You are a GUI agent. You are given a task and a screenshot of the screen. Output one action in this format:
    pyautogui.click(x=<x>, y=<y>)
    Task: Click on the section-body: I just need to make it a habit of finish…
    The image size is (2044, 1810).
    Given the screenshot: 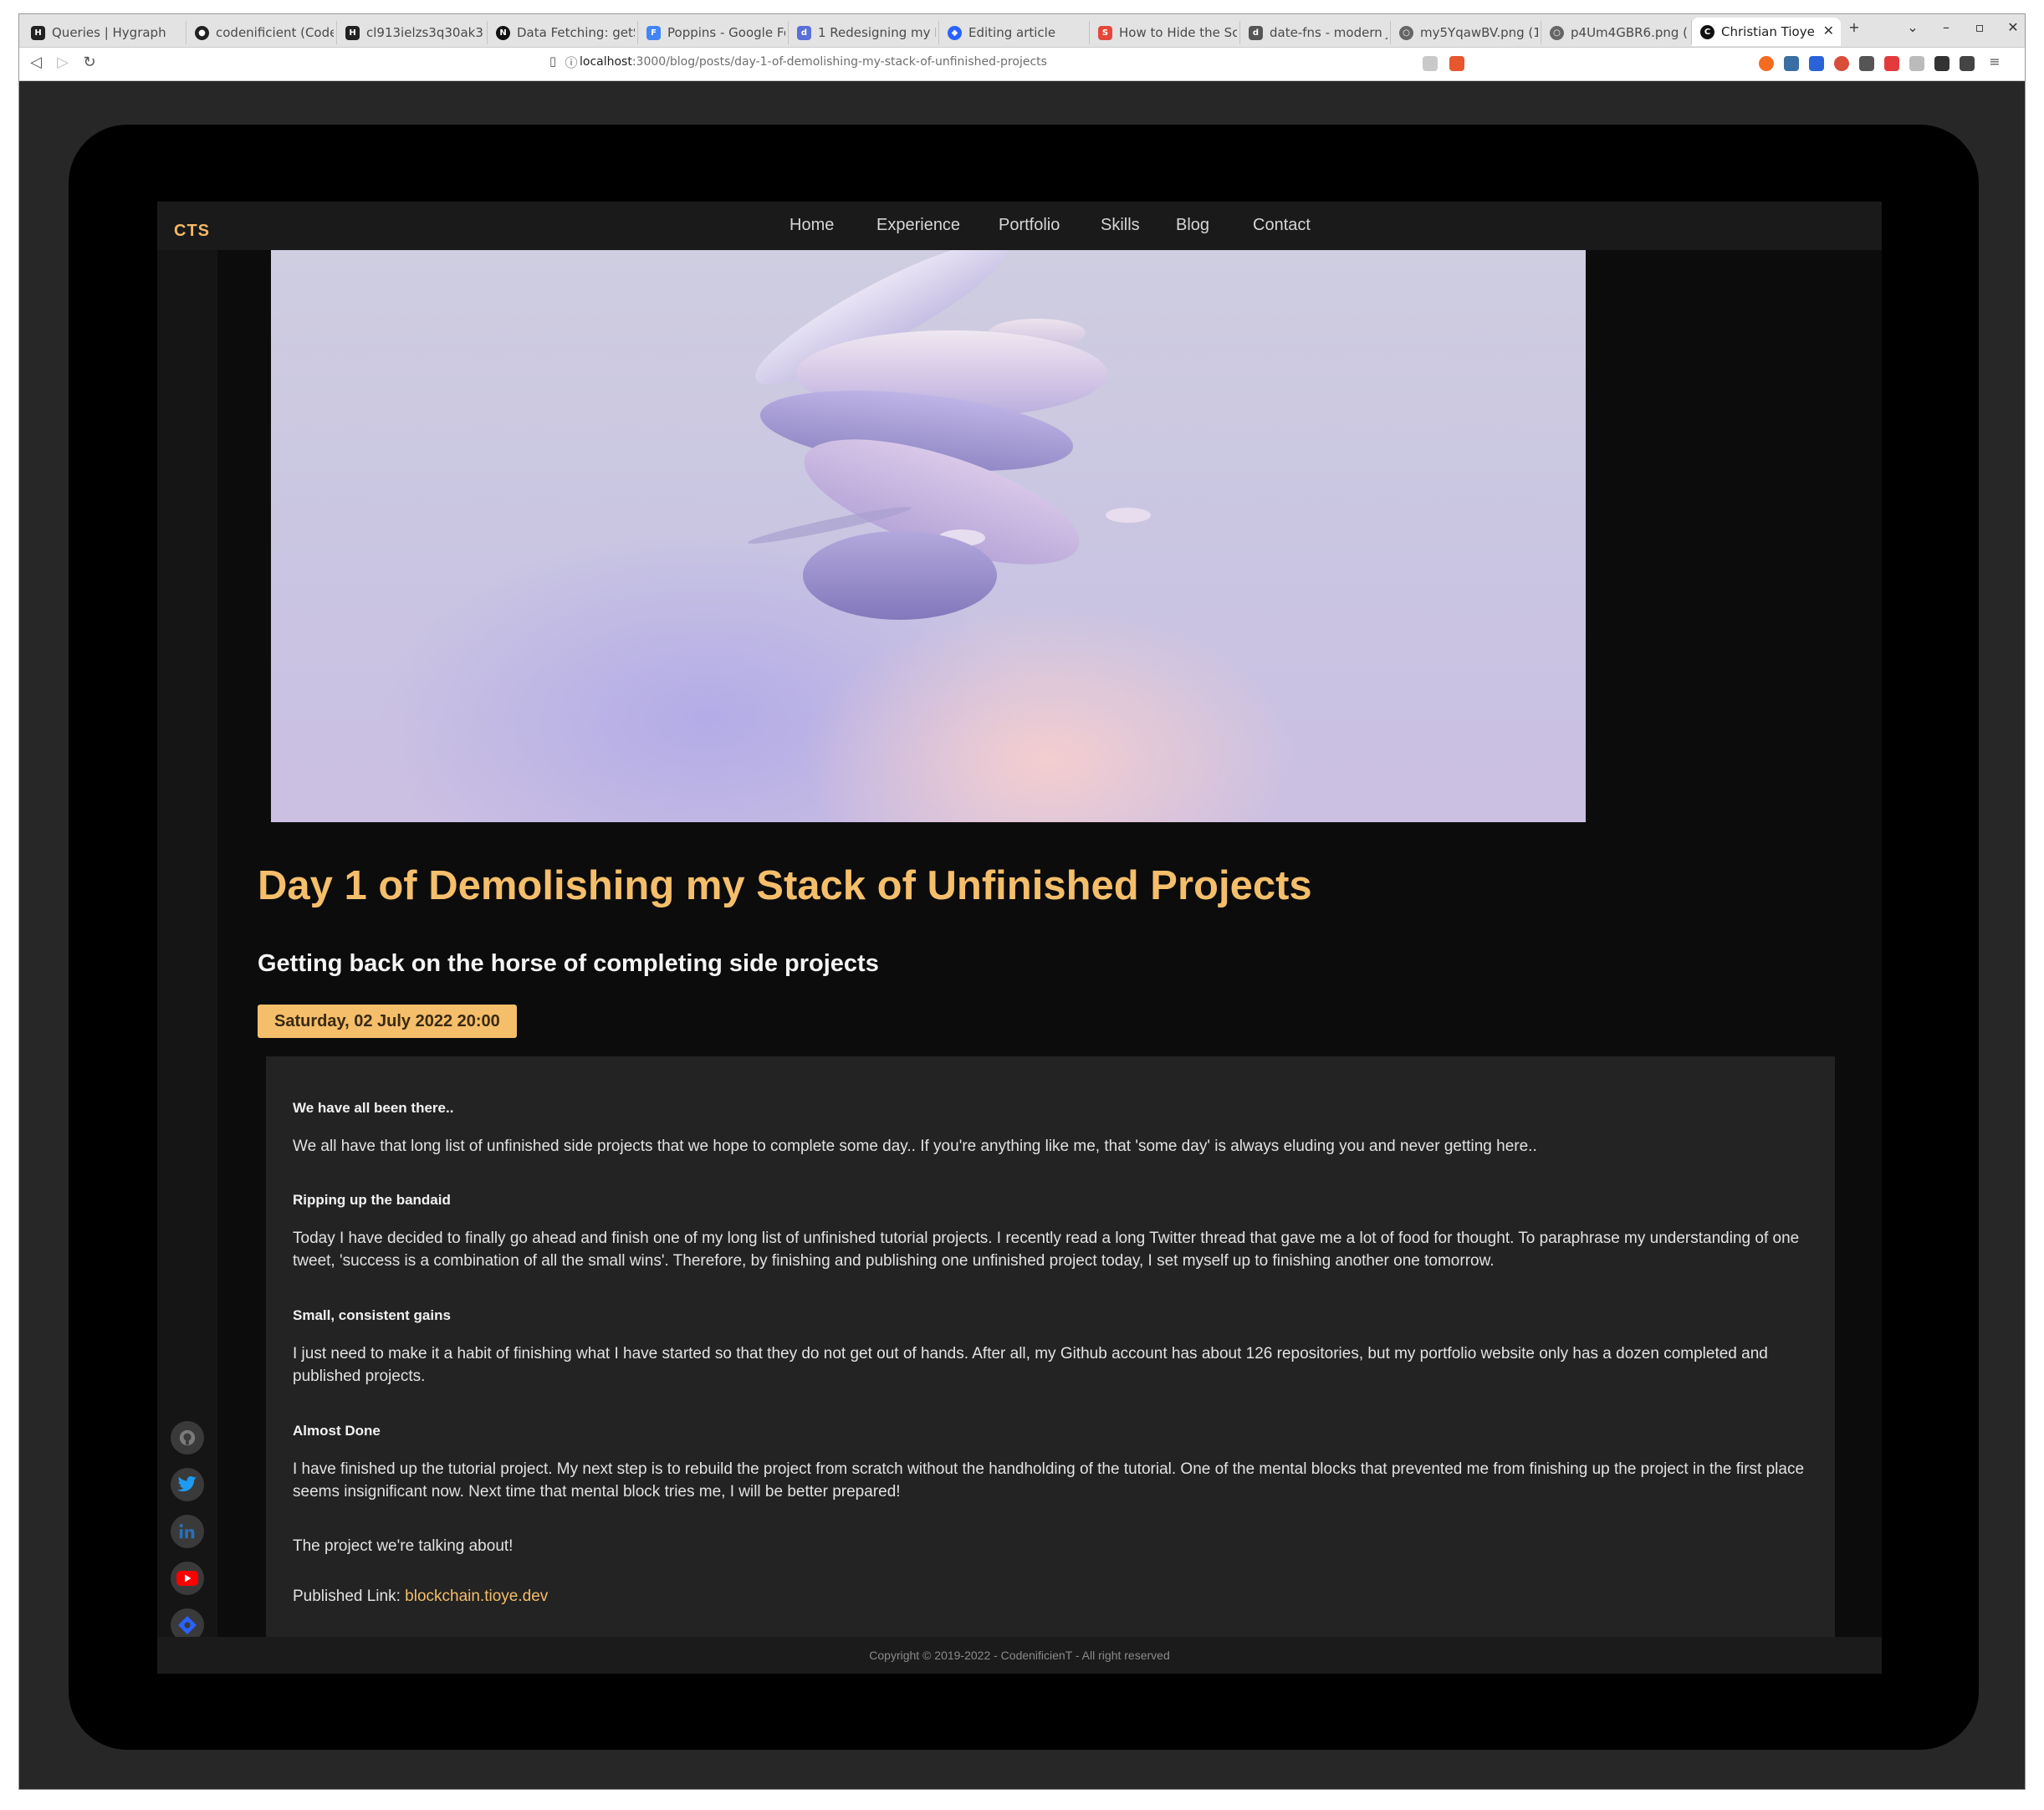 What is the action you would take?
    pyautogui.click(x=1030, y=1365)
    